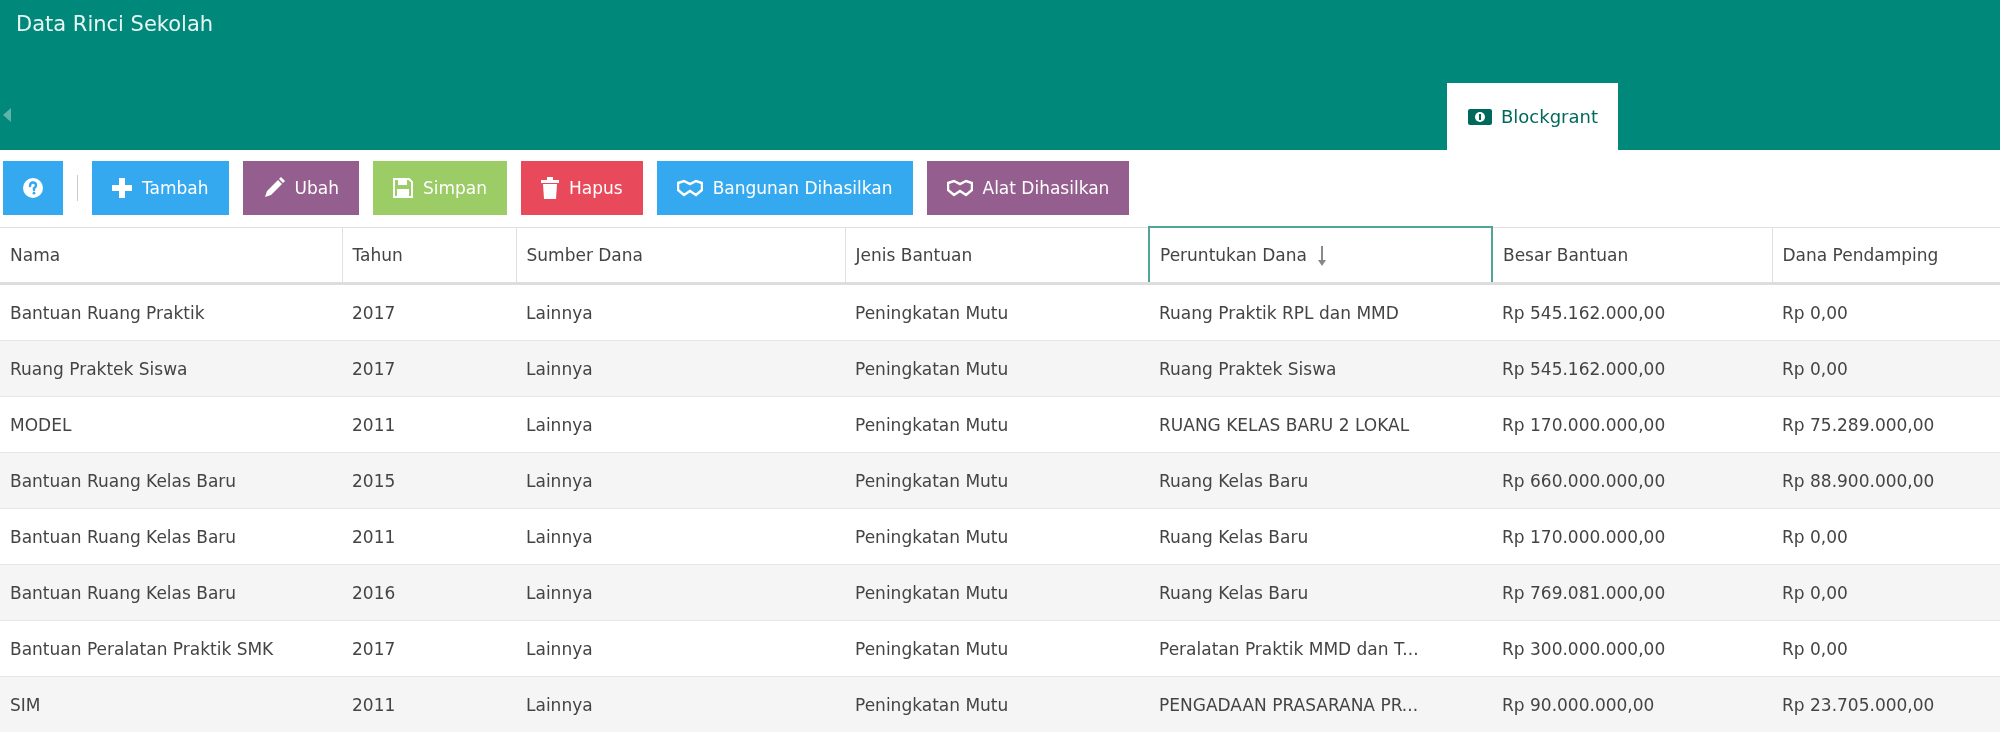 The width and height of the screenshot is (2000, 732). What do you see at coordinates (1886, 255) in the screenshot?
I see `column-header: Dana Pendamping` at bounding box center [1886, 255].